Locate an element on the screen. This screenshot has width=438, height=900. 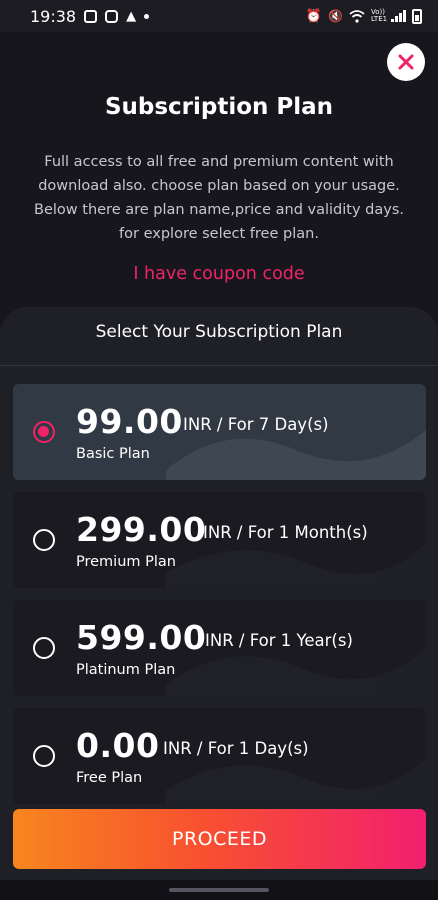
image-icon is located at coordinates (91, 16).